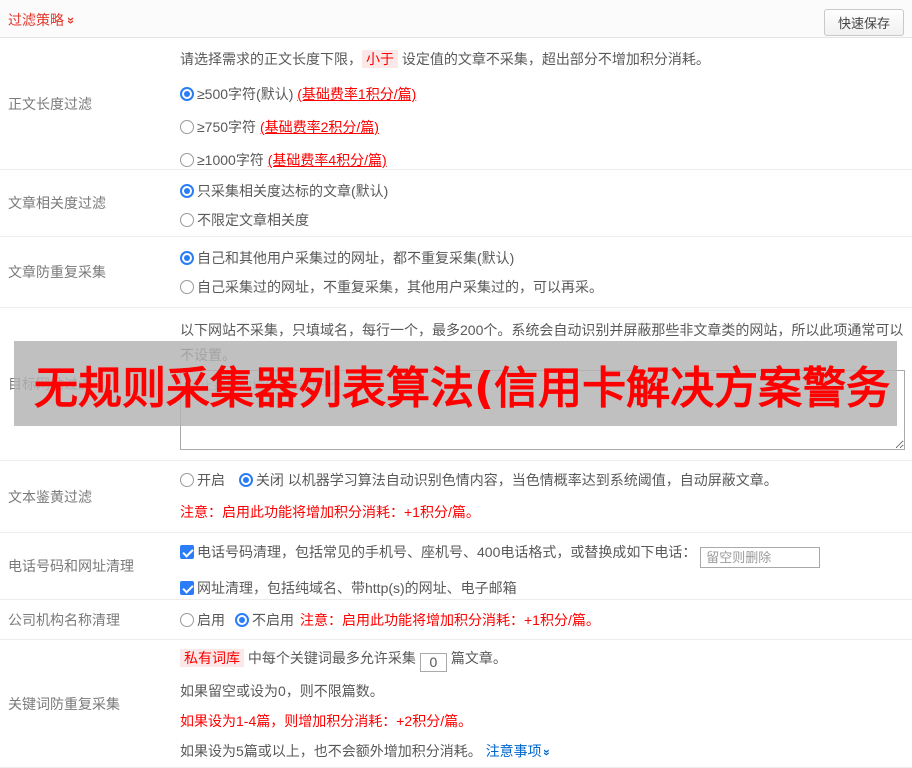  What do you see at coordinates (542, 160) in the screenshot?
I see `length-option-1000: ≥1000字符 (基础费率4积分/篇)` at bounding box center [542, 160].